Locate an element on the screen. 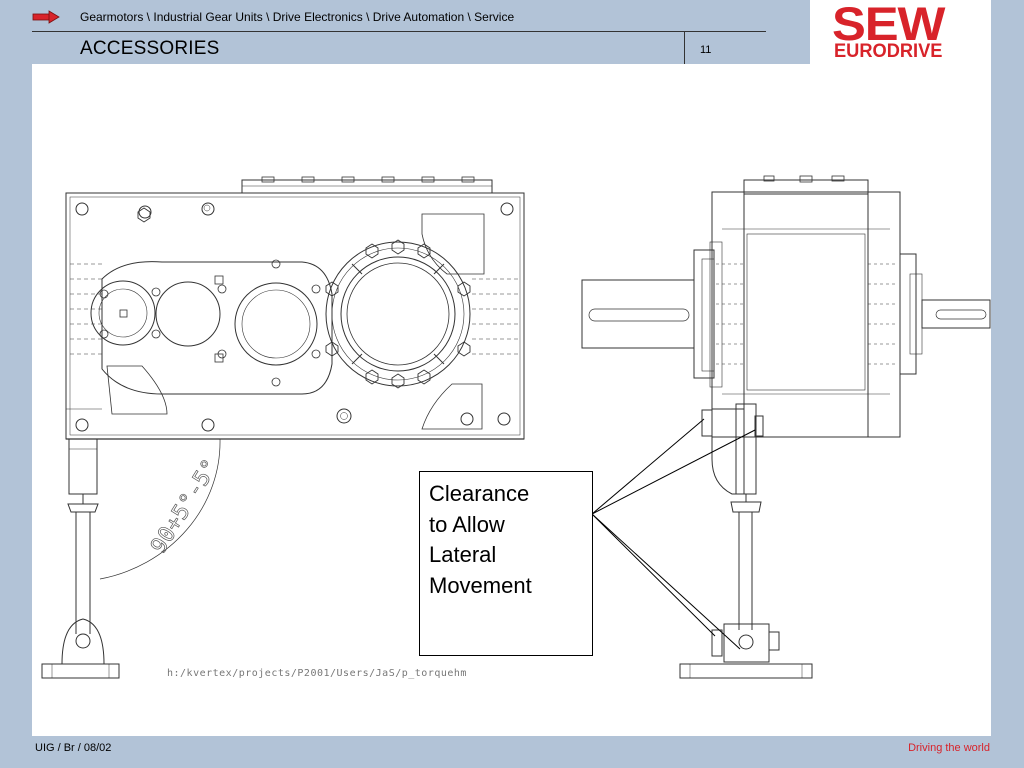  angle-label: 90+5°-5° is located at coordinates (184, 506).